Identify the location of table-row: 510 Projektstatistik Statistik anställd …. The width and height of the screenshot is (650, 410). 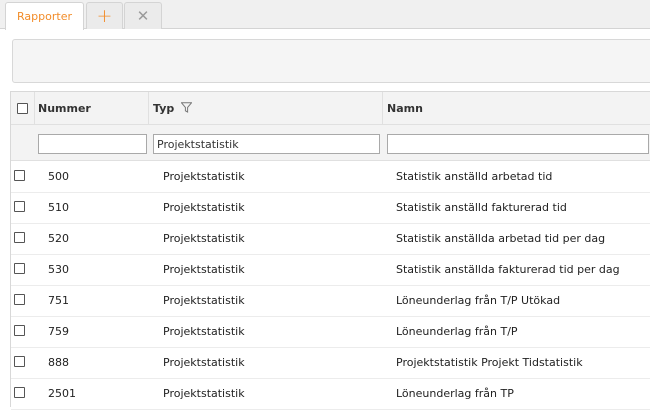
(330, 208).